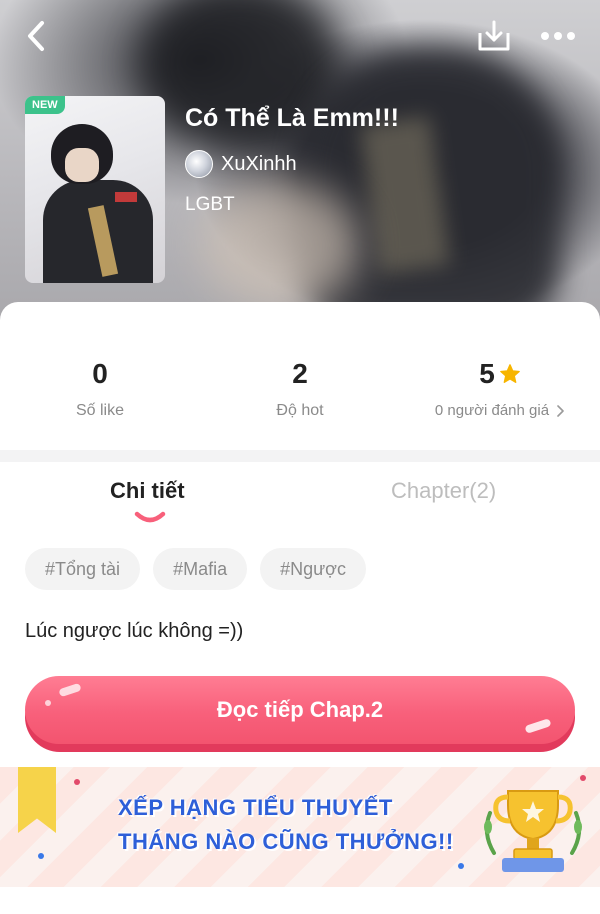  What do you see at coordinates (147, 491) in the screenshot?
I see `tab-details: Chi tiết` at bounding box center [147, 491].